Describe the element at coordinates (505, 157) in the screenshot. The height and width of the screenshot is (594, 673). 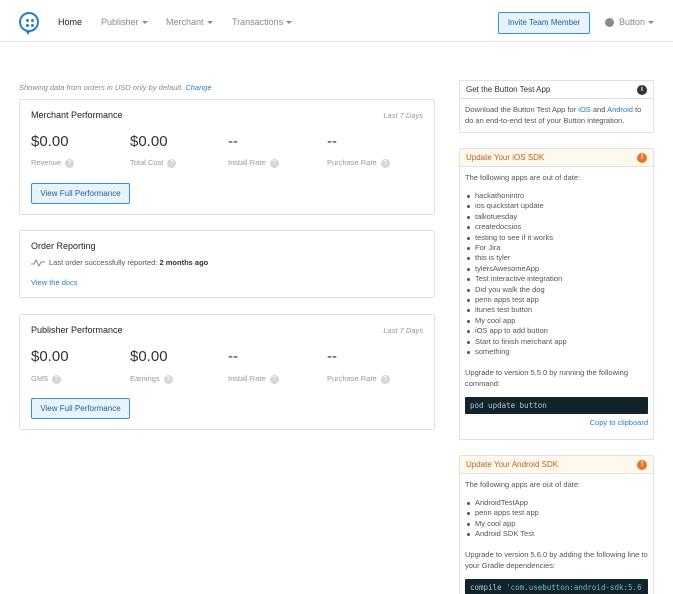
I see `panel-title: Update Your iOS SDK` at that location.